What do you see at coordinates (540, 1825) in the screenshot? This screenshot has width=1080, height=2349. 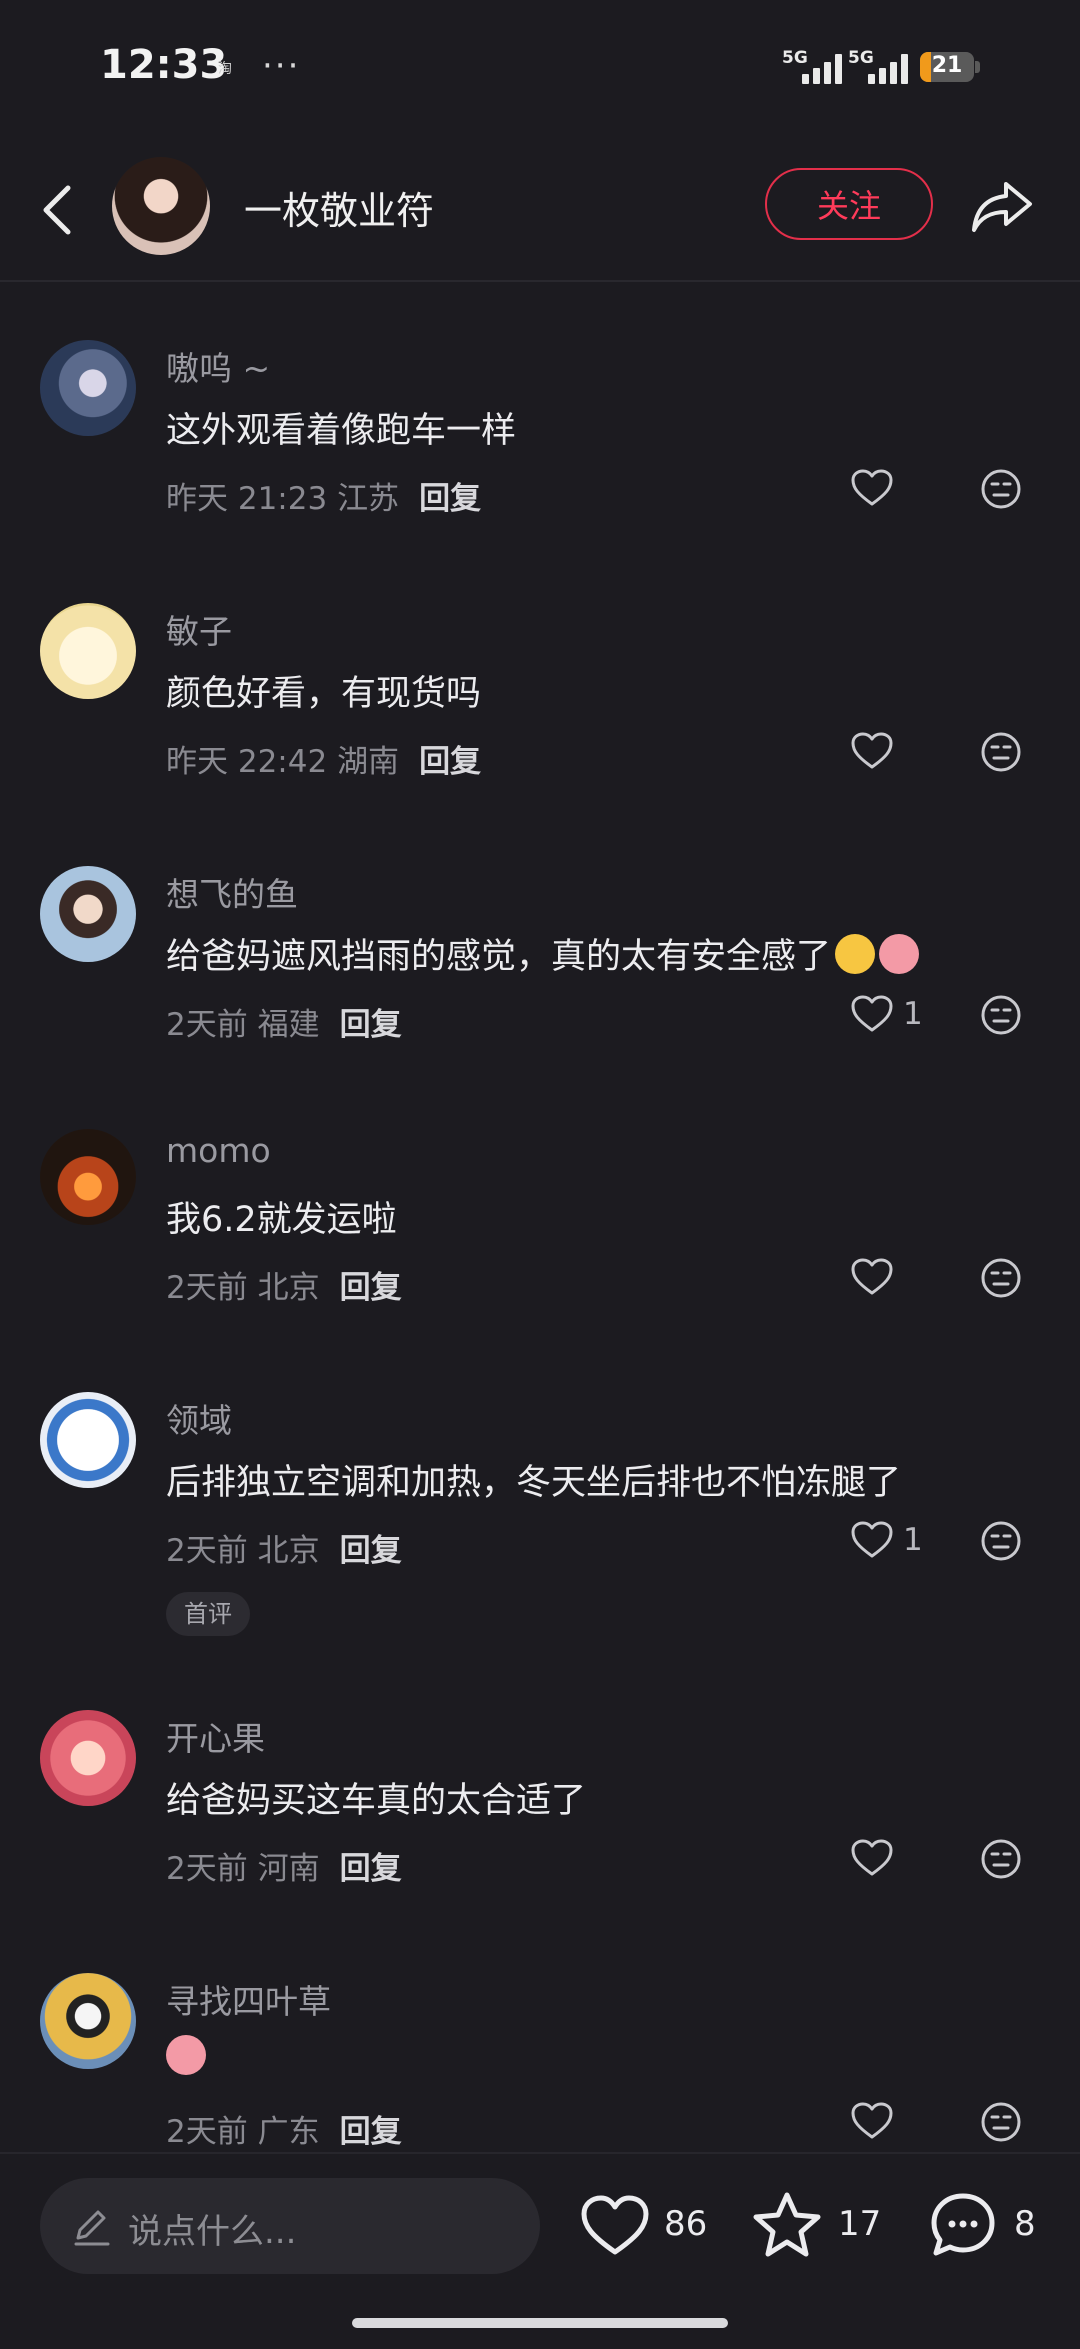 I see `comment-item: 开心果给爸妈买这车真的太合适了 2天前 河南 回复` at bounding box center [540, 1825].